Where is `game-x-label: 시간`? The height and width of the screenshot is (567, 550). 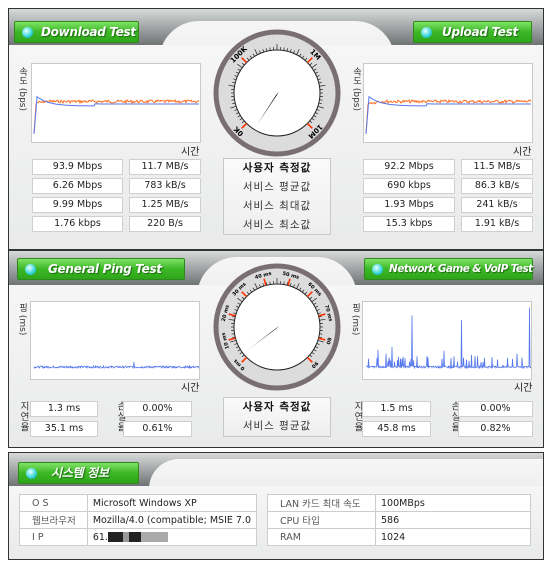
game-x-label: 시간 is located at coordinates (523, 388).